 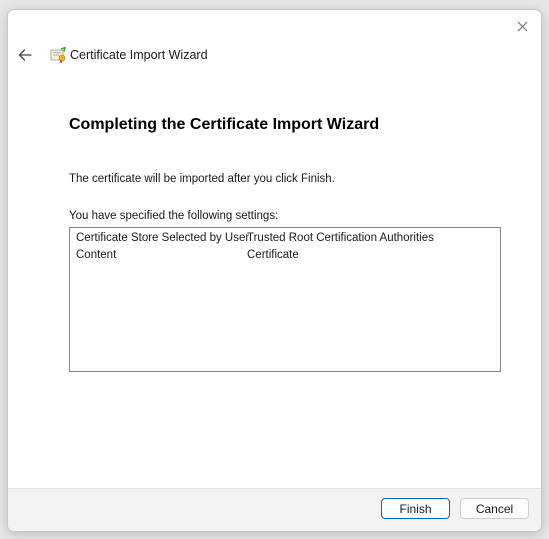 I want to click on cancel-button: Cancel, so click(x=494, y=508).